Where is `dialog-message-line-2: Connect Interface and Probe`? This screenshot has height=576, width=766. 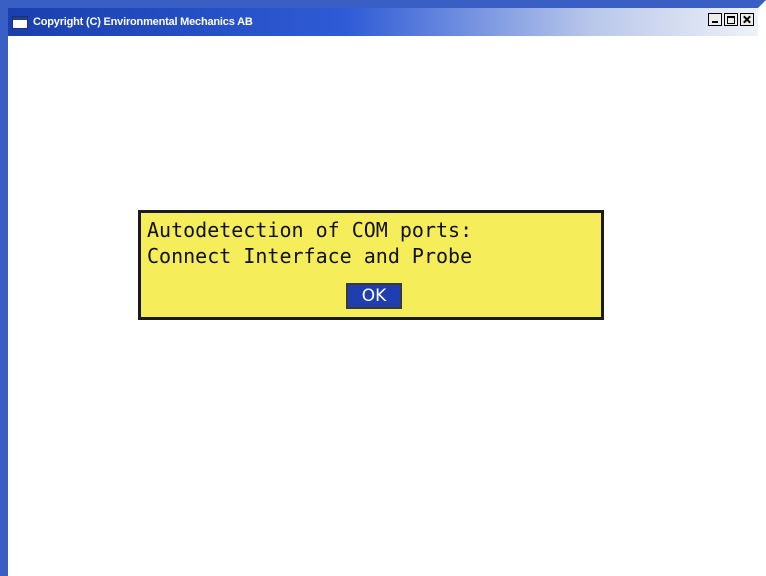
dialog-message-line-2: Connect Interface and Probe is located at coordinates (310, 256).